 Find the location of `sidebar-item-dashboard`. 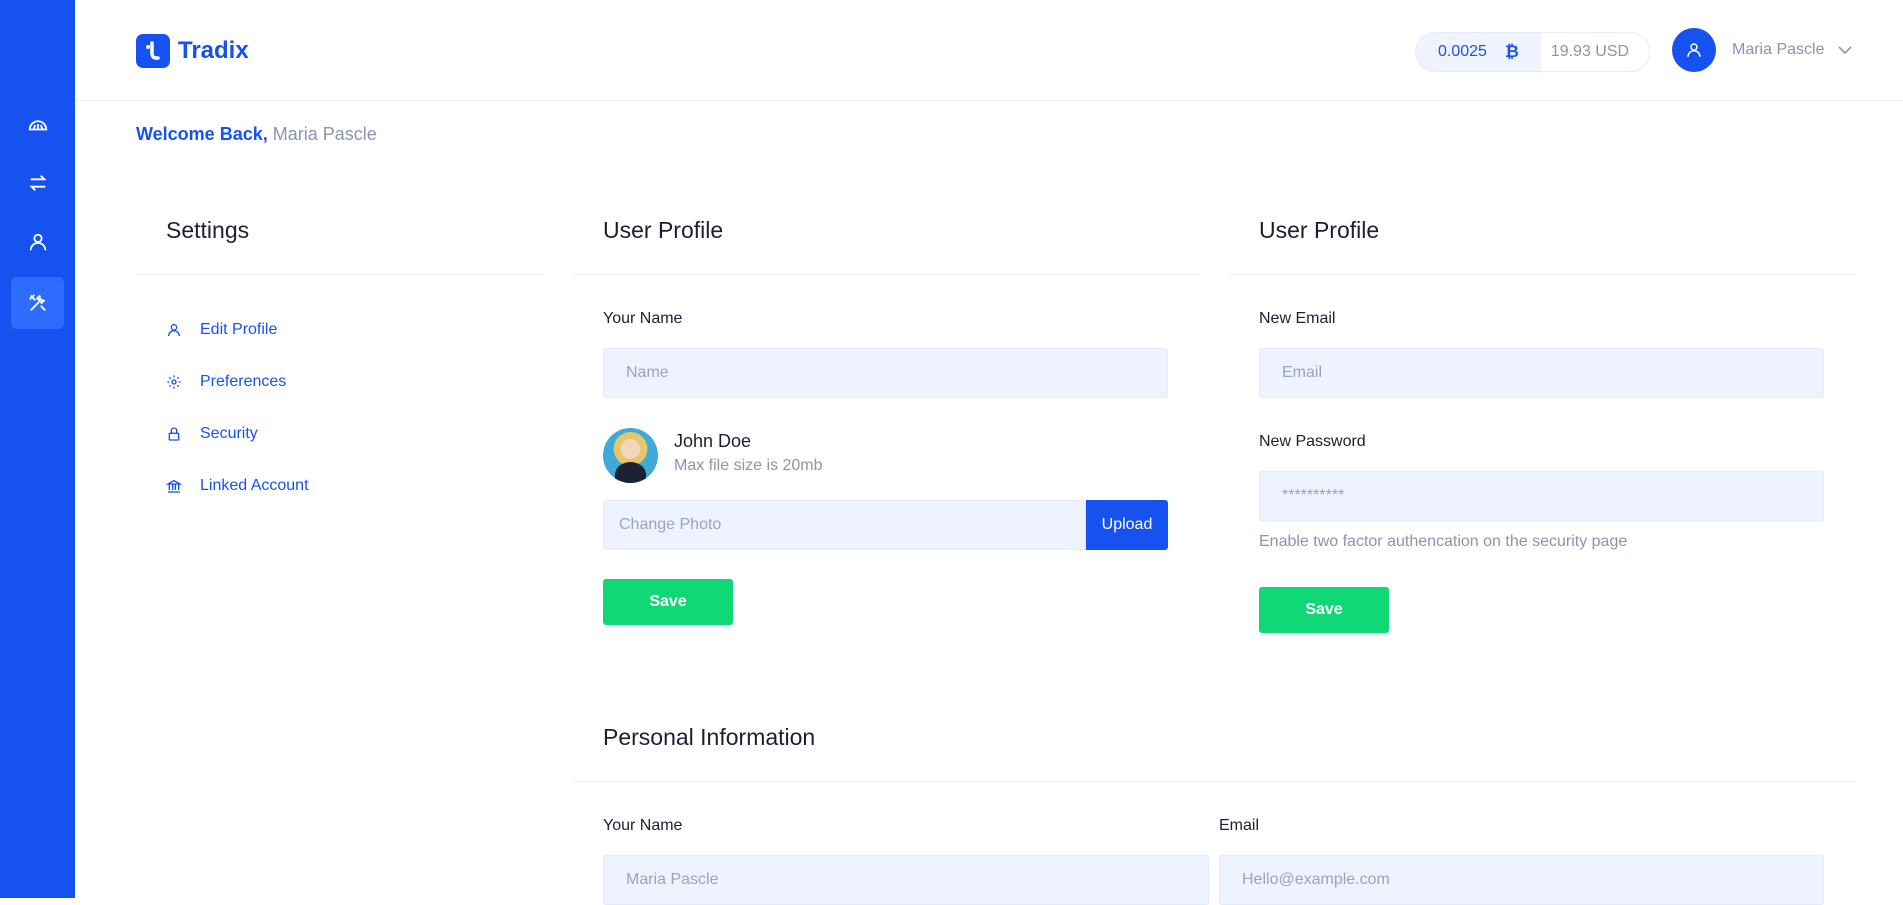

sidebar-item-dashboard is located at coordinates (37, 124).